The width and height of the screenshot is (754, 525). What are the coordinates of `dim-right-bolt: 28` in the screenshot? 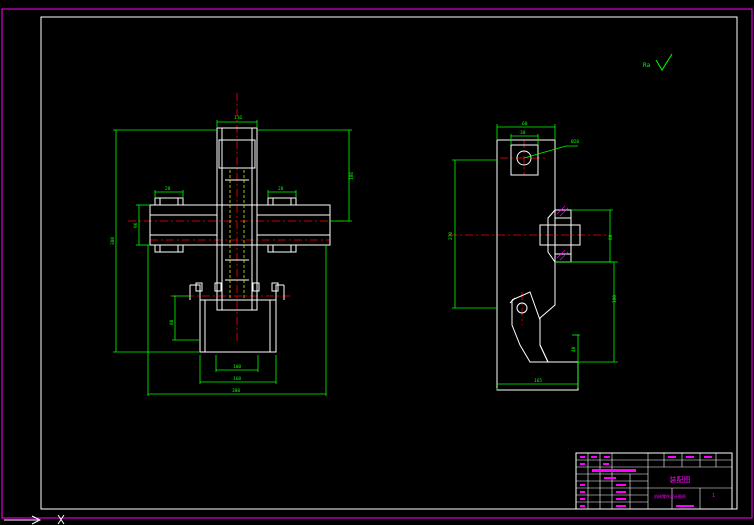 It's located at (281, 189).